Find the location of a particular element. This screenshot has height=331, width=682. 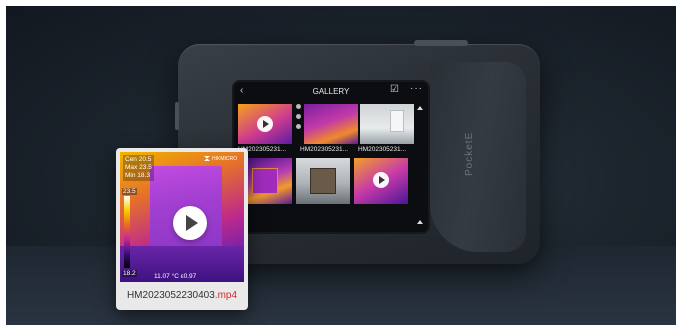

scale-max-label: 23.5 is located at coordinates (129, 191).